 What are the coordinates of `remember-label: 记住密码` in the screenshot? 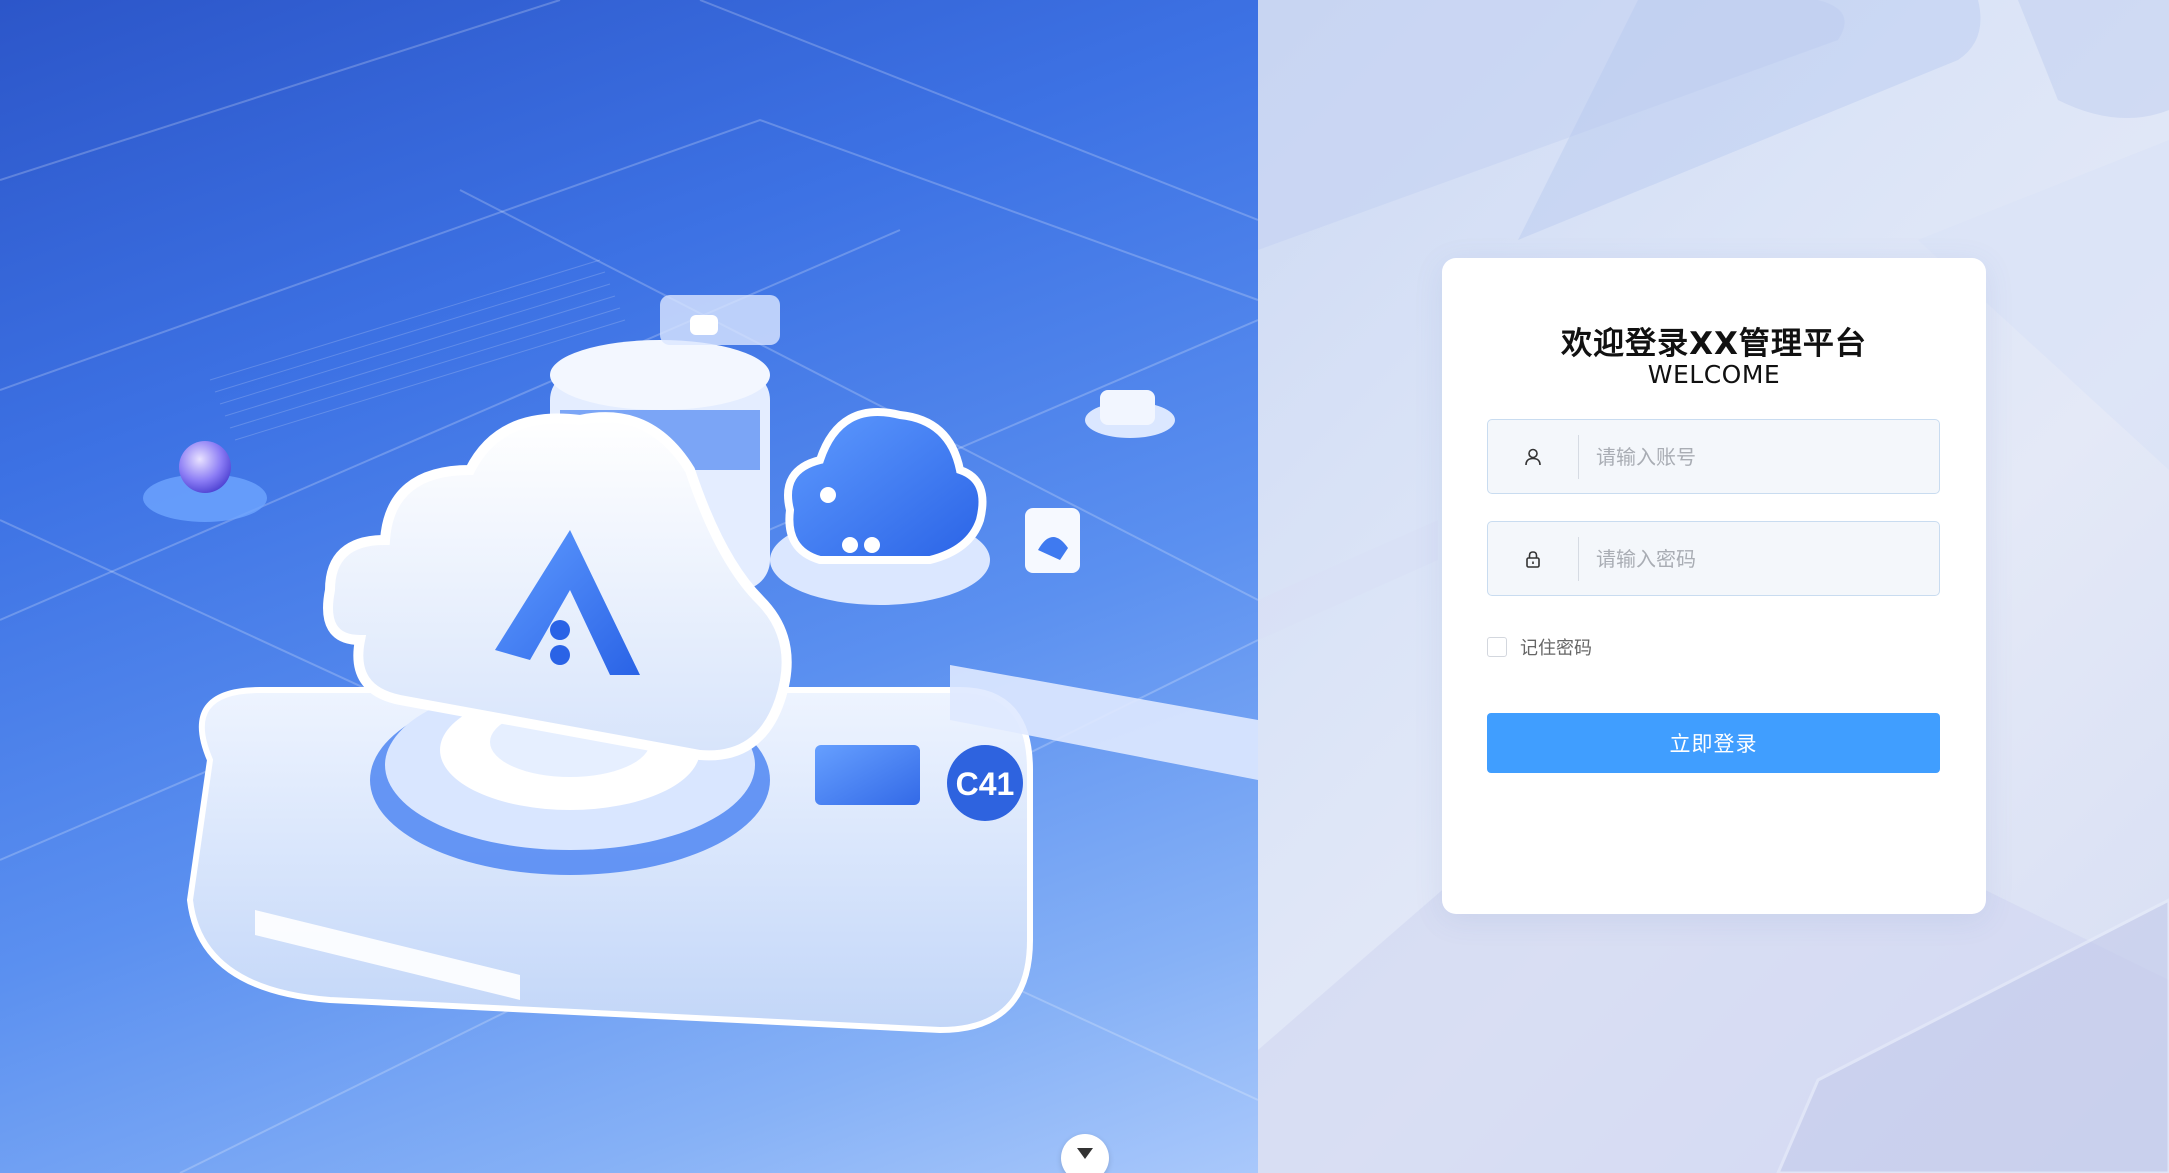 It's located at (1556, 648).